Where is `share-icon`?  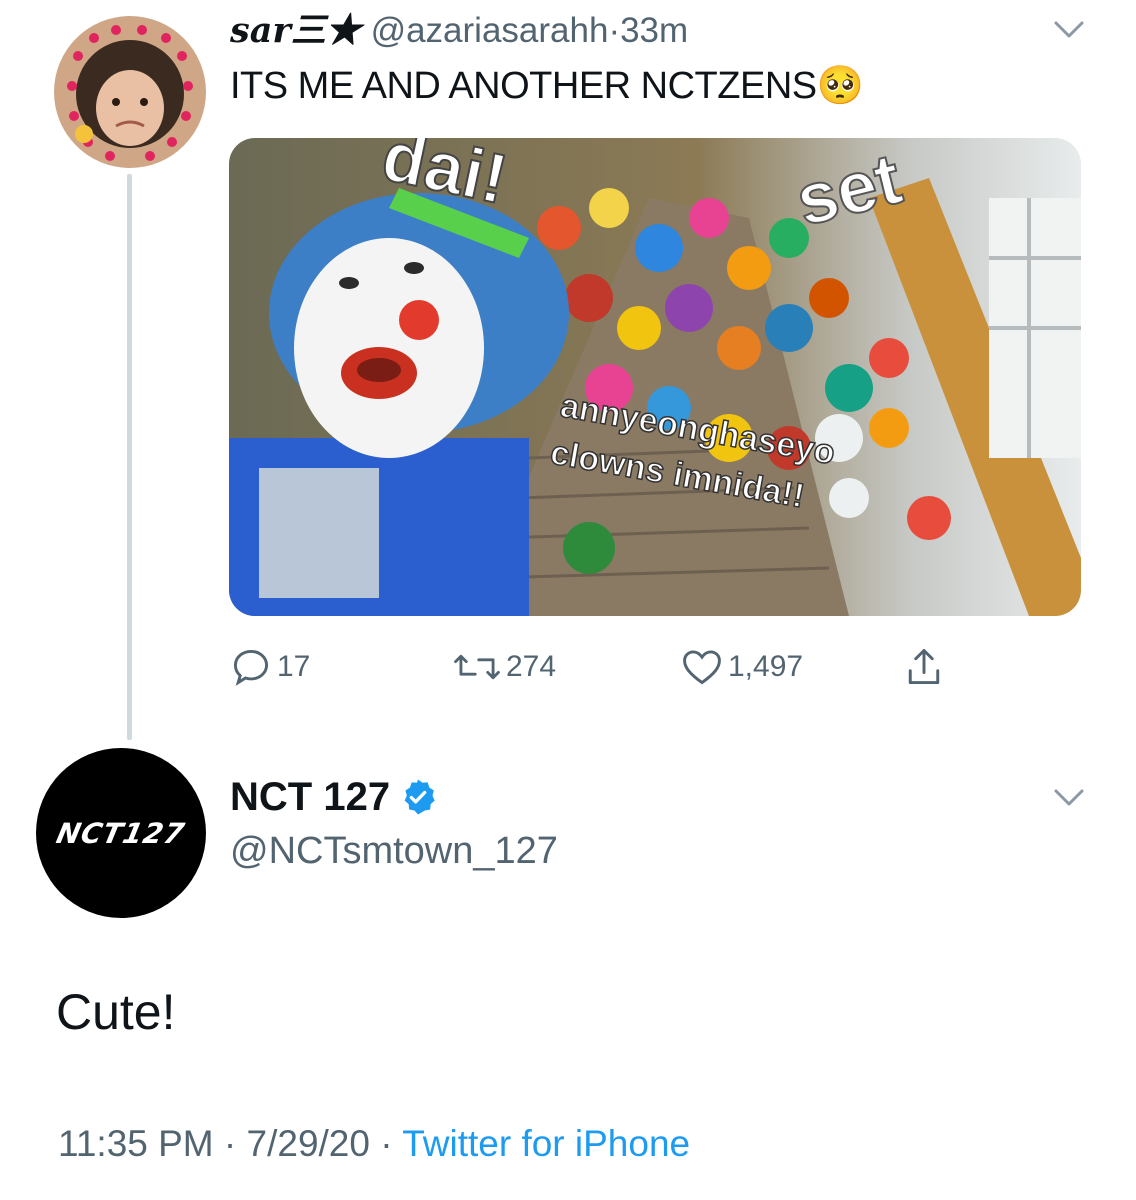 share-icon is located at coordinates (924, 667).